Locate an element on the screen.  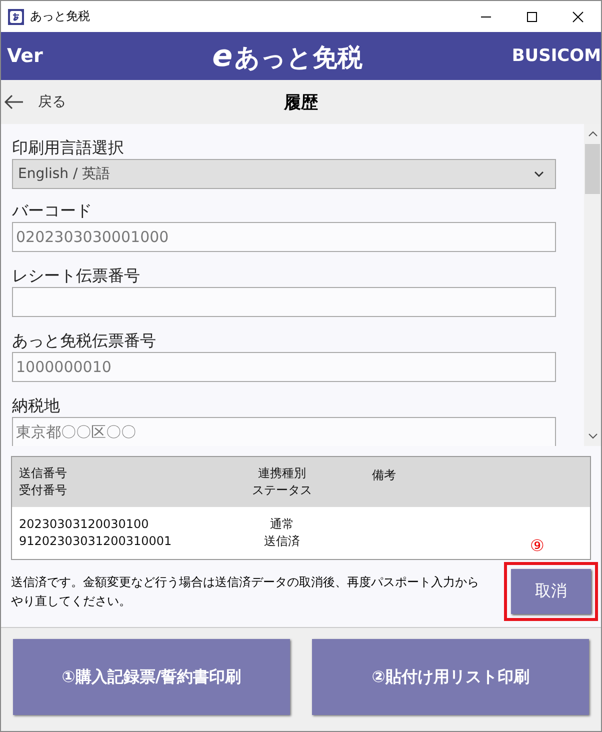
app-icon is located at coordinates (16, 16).